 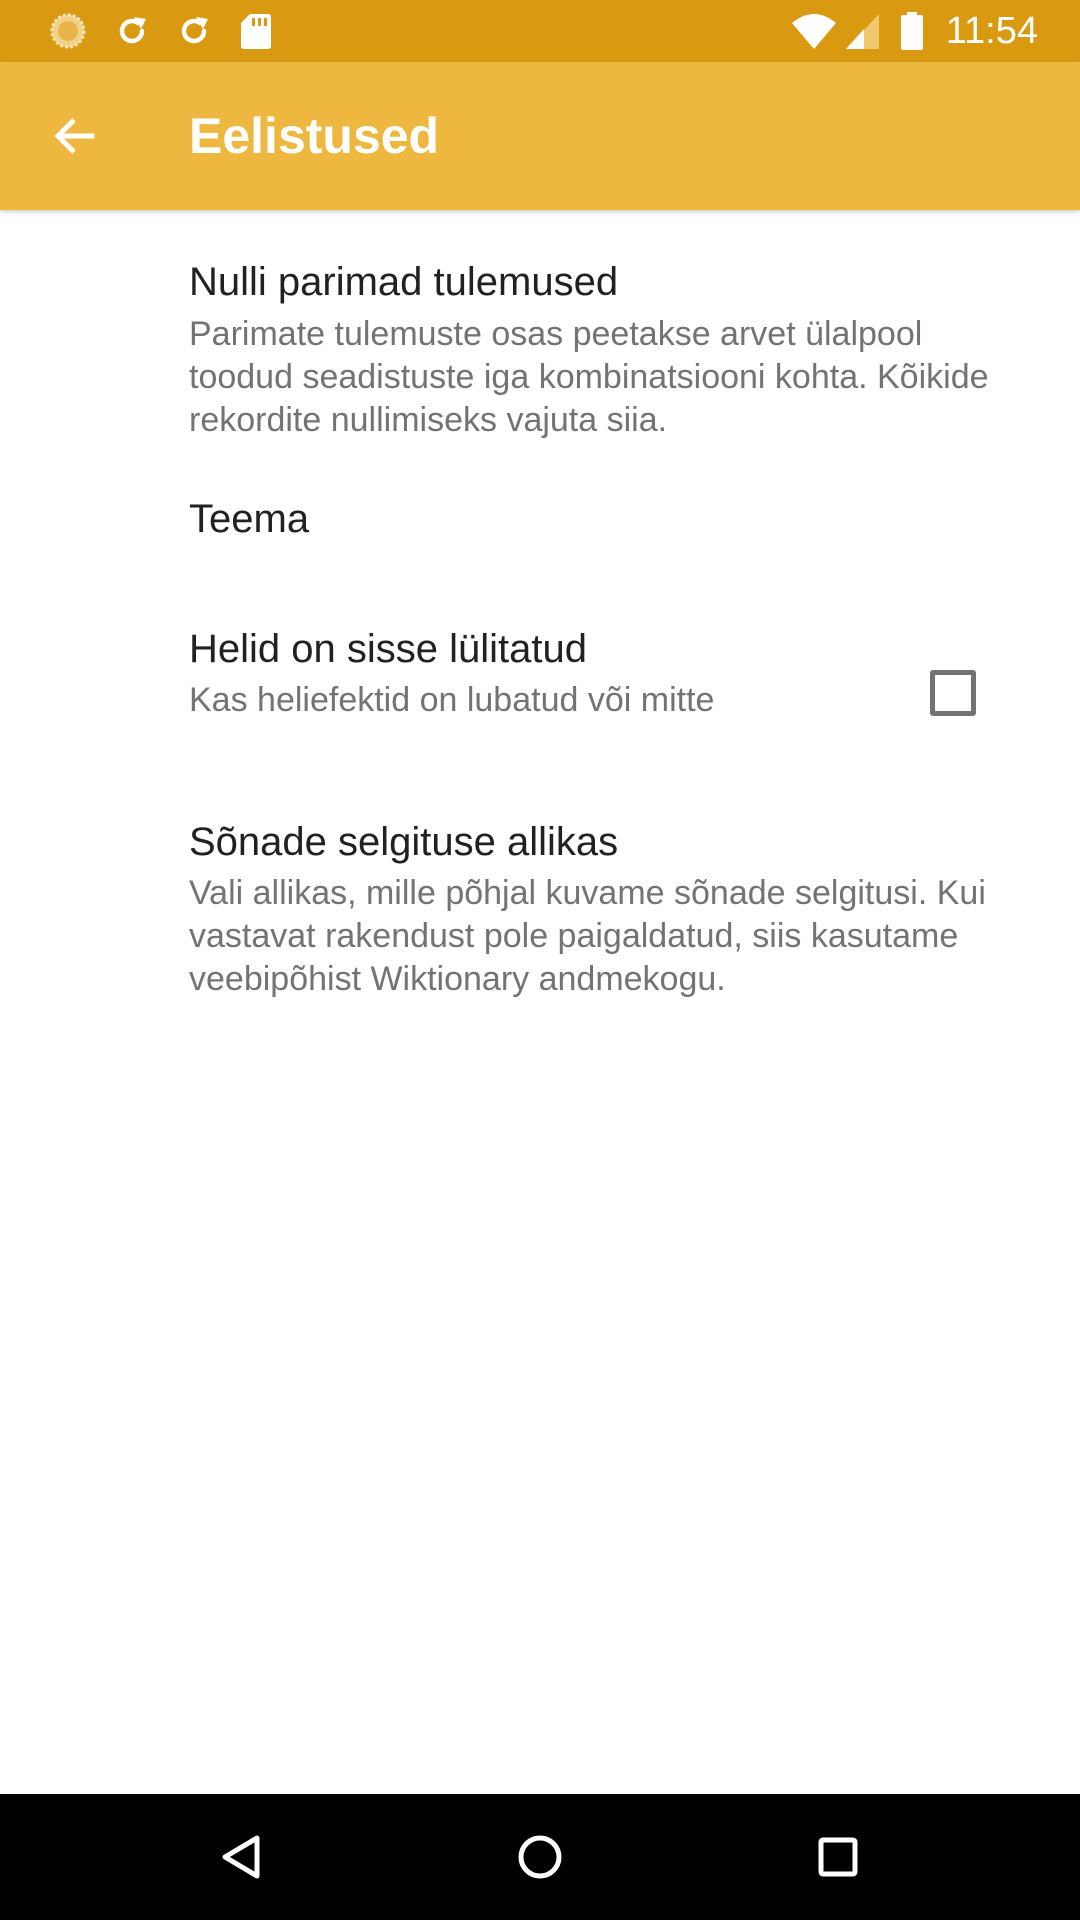 What do you see at coordinates (991, 31) in the screenshot?
I see `status-time: 11:54` at bounding box center [991, 31].